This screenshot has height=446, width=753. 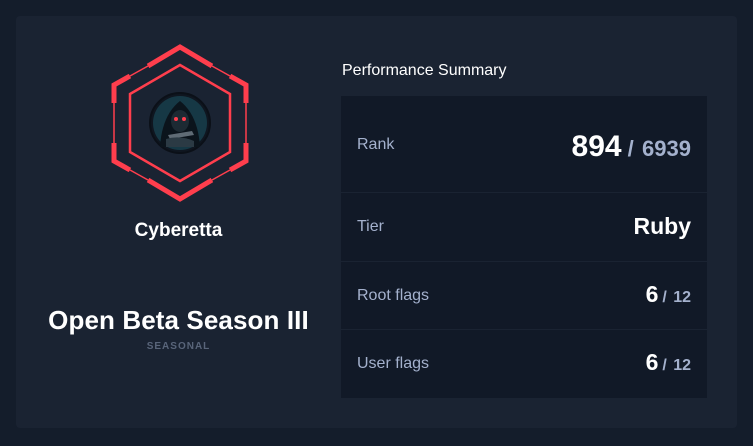 What do you see at coordinates (370, 226) in the screenshot?
I see `tier-label: Tier` at bounding box center [370, 226].